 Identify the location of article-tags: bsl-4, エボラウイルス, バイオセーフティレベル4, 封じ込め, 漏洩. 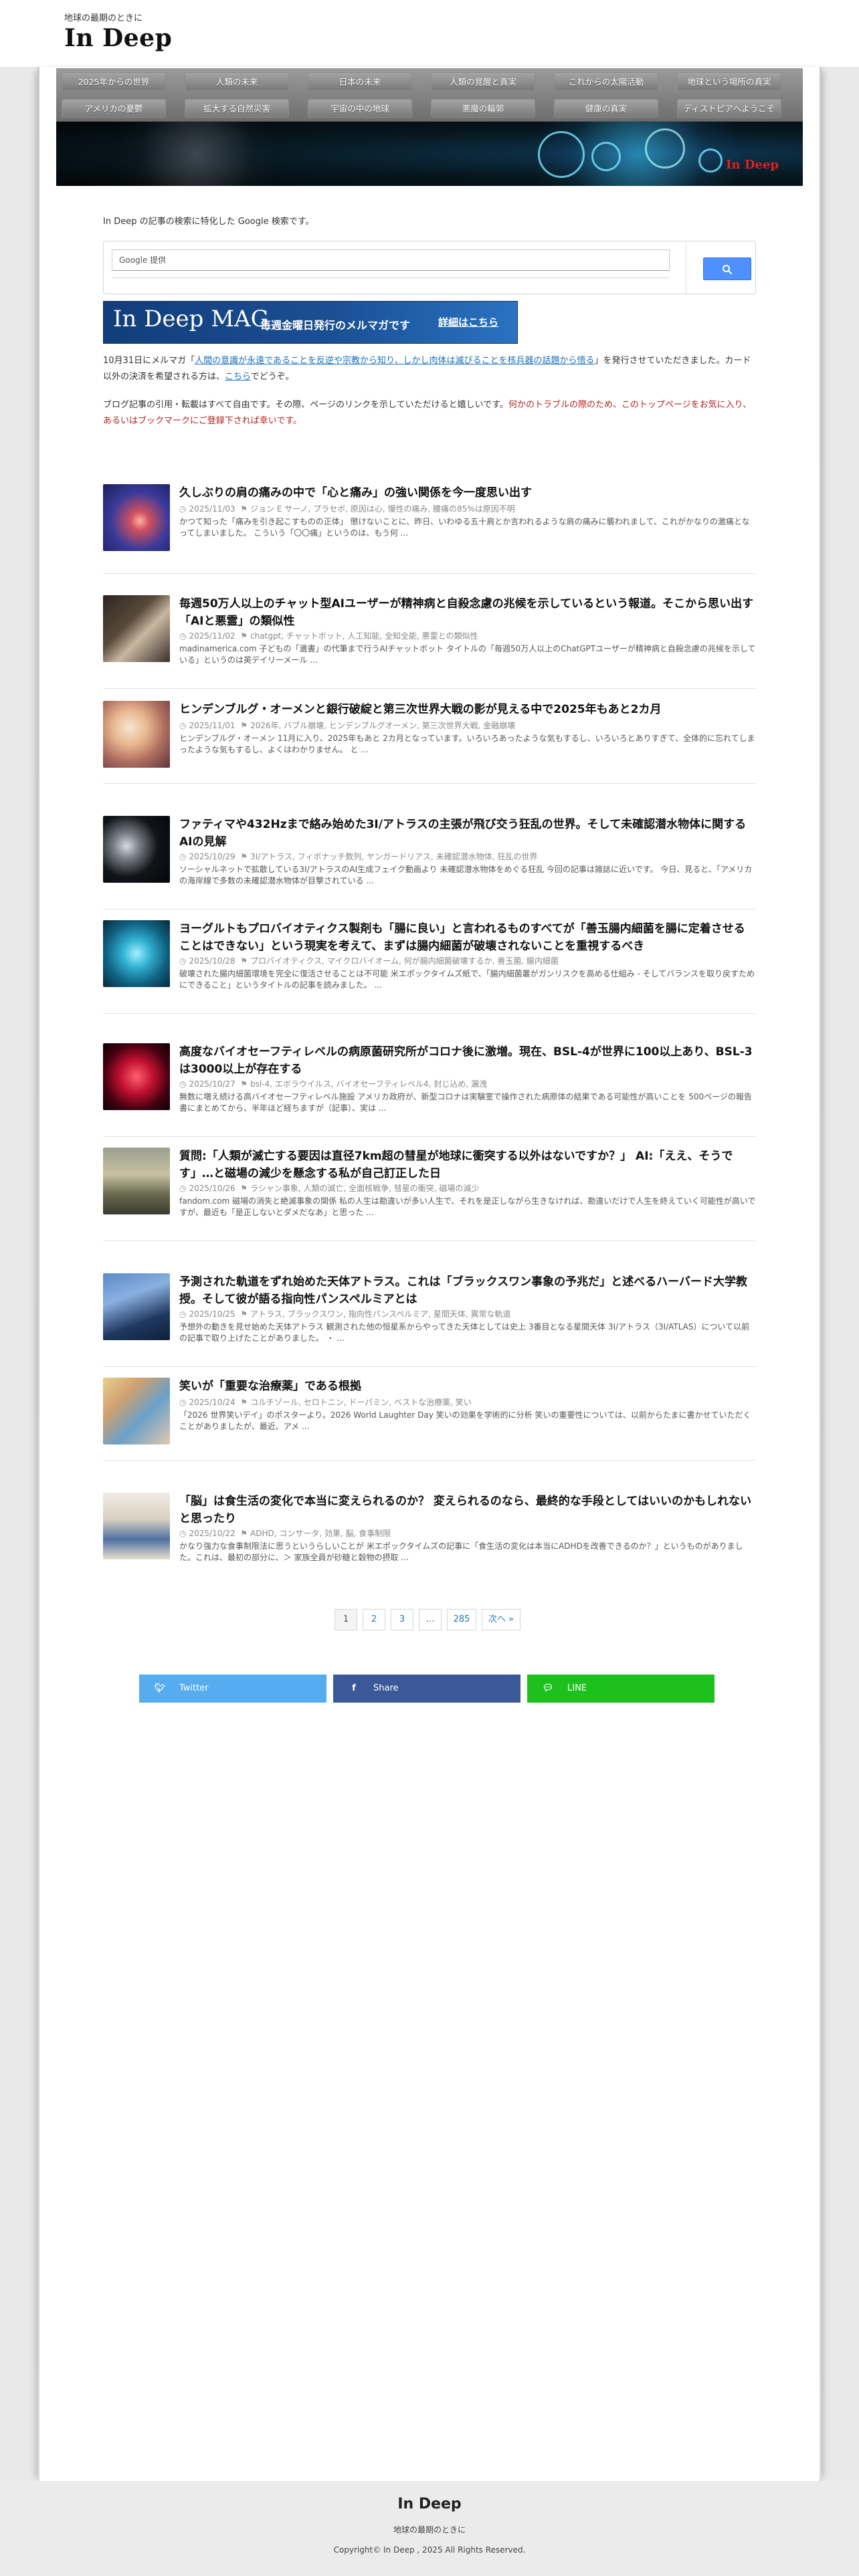
(368, 1084).